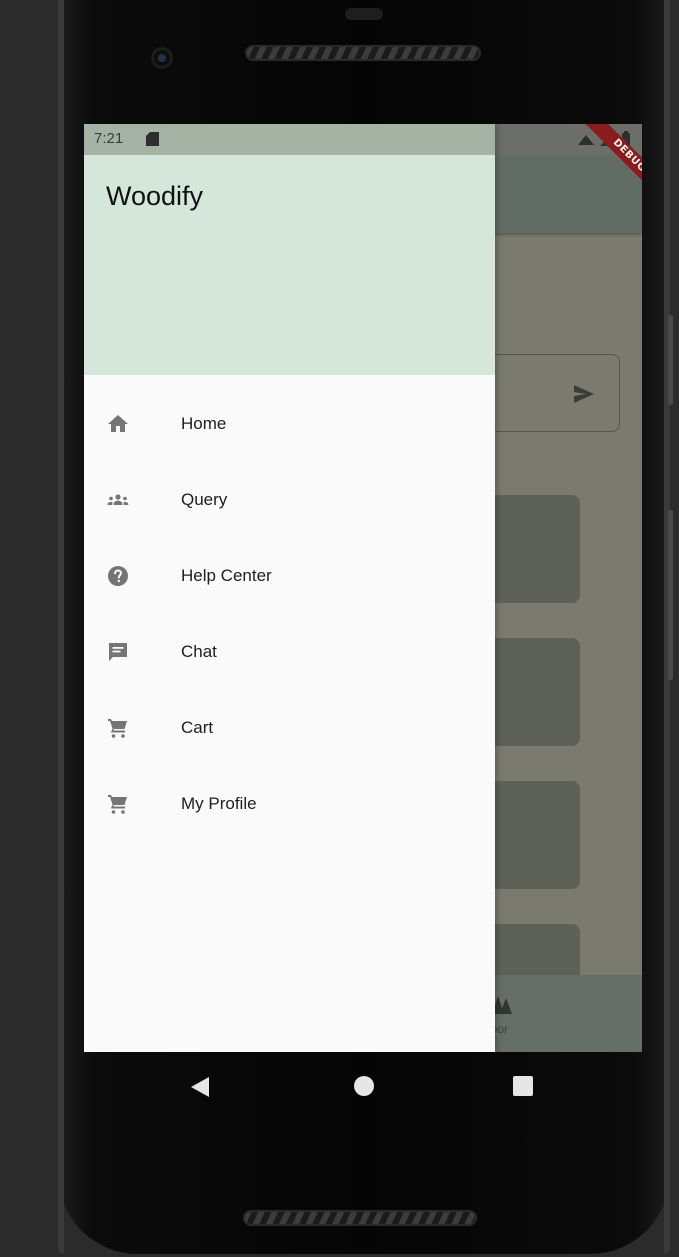  What do you see at coordinates (289, 804) in the screenshot?
I see `drawer-item-my-profile: My Profile` at bounding box center [289, 804].